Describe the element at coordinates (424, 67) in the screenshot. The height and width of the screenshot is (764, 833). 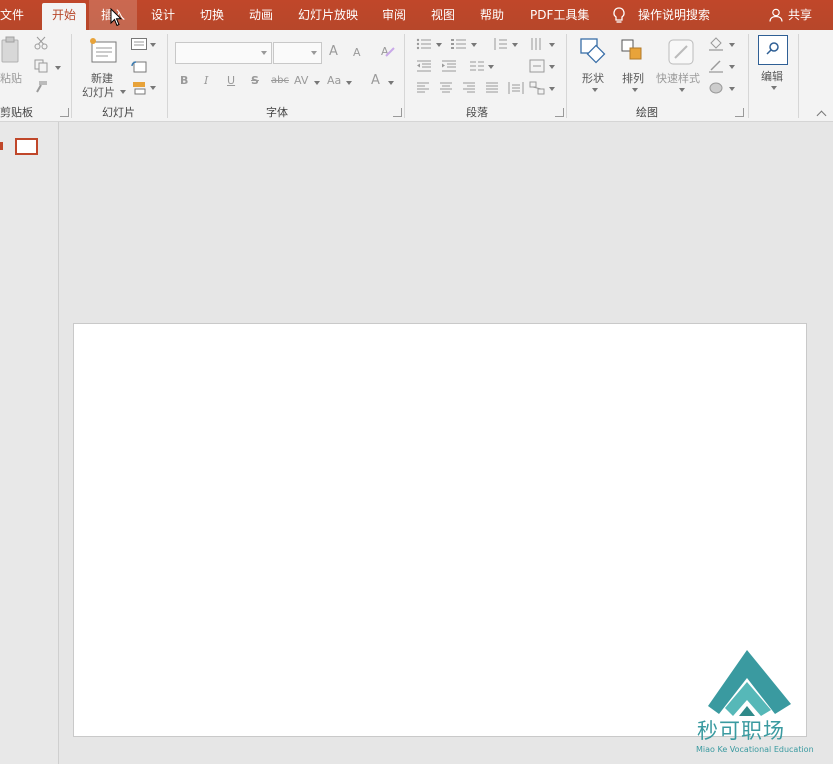
I see `decrease-indent-icon` at that location.